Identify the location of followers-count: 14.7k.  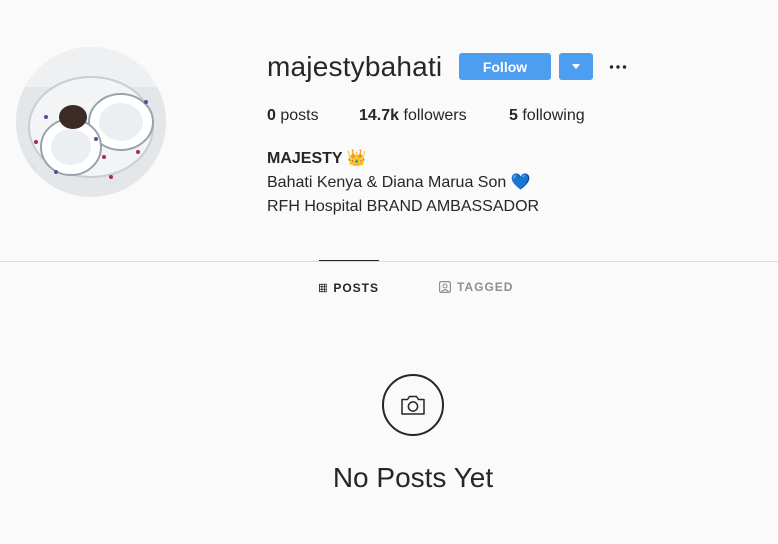
(379, 115).